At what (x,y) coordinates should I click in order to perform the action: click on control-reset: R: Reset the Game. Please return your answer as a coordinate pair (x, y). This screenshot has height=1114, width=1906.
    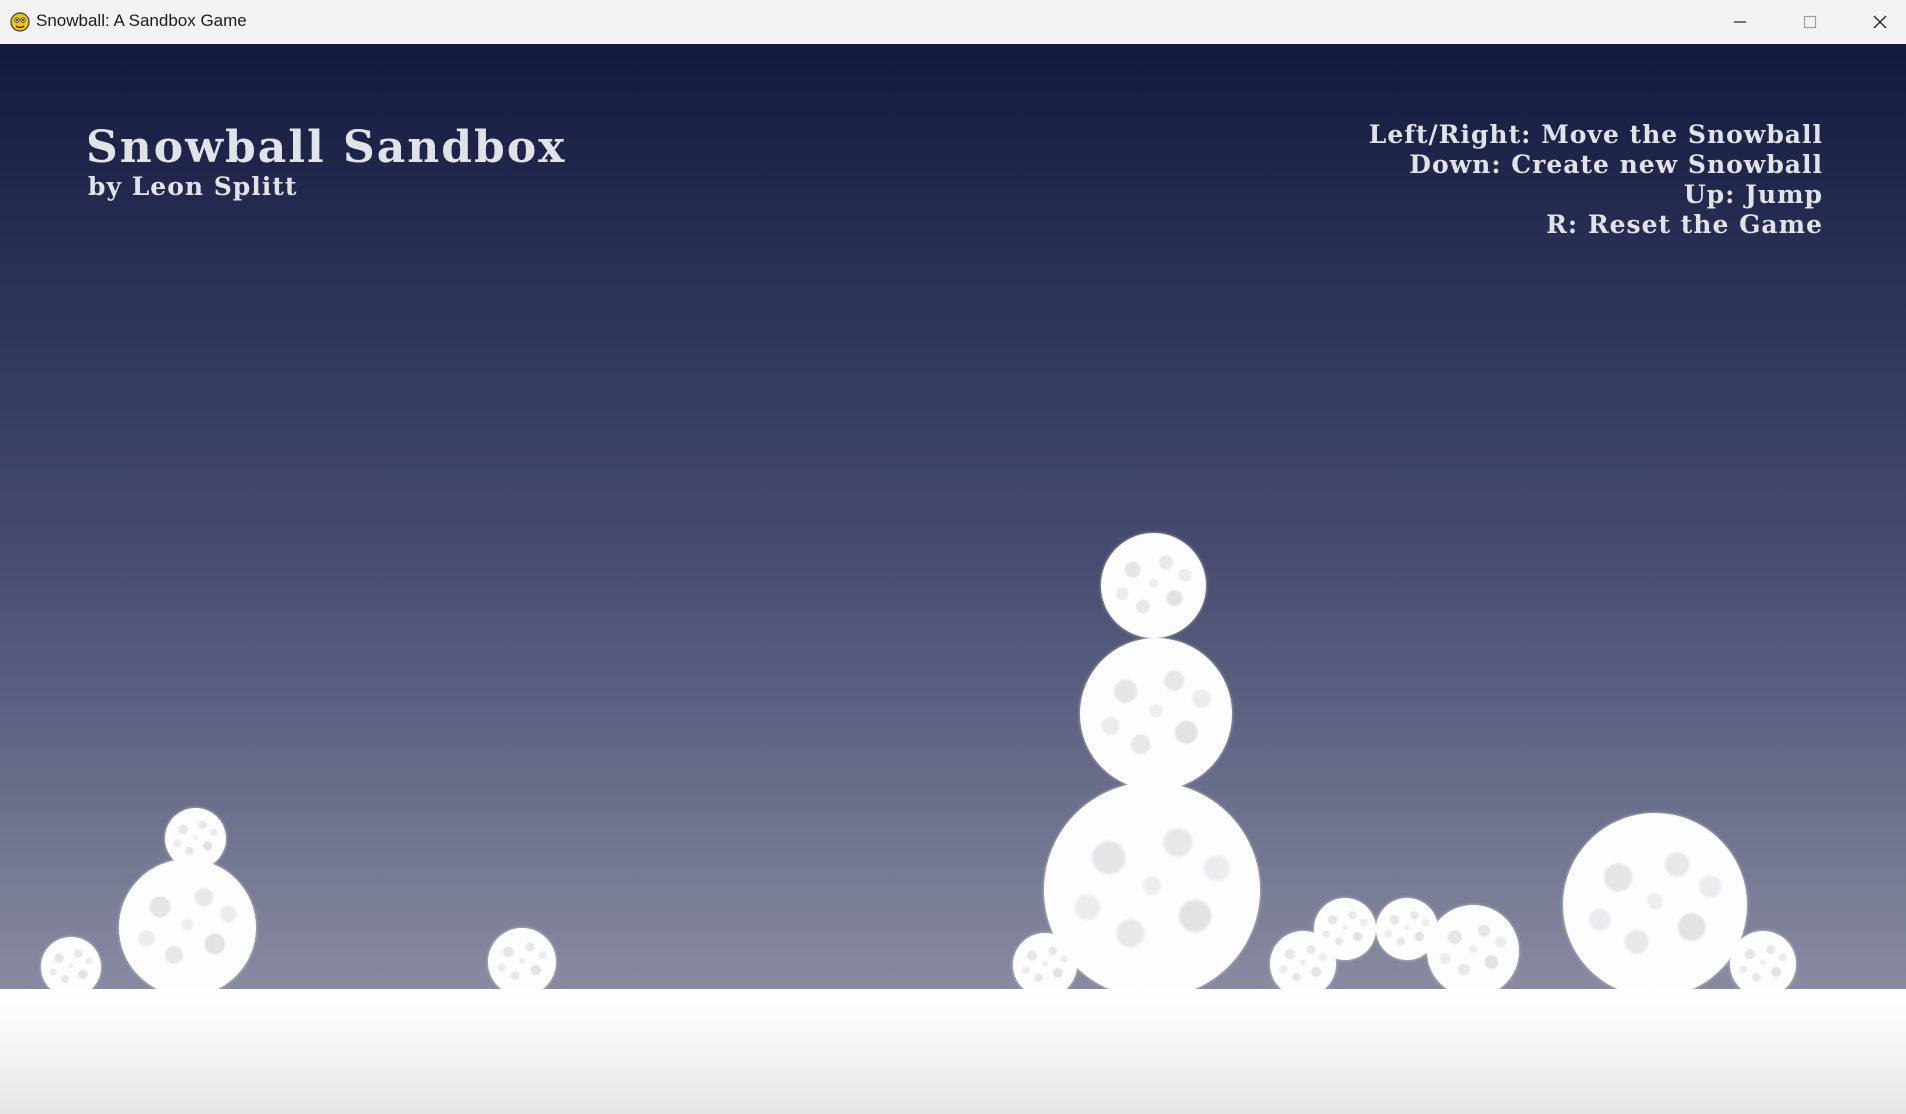
    Looking at the image, I should click on (1684, 224).